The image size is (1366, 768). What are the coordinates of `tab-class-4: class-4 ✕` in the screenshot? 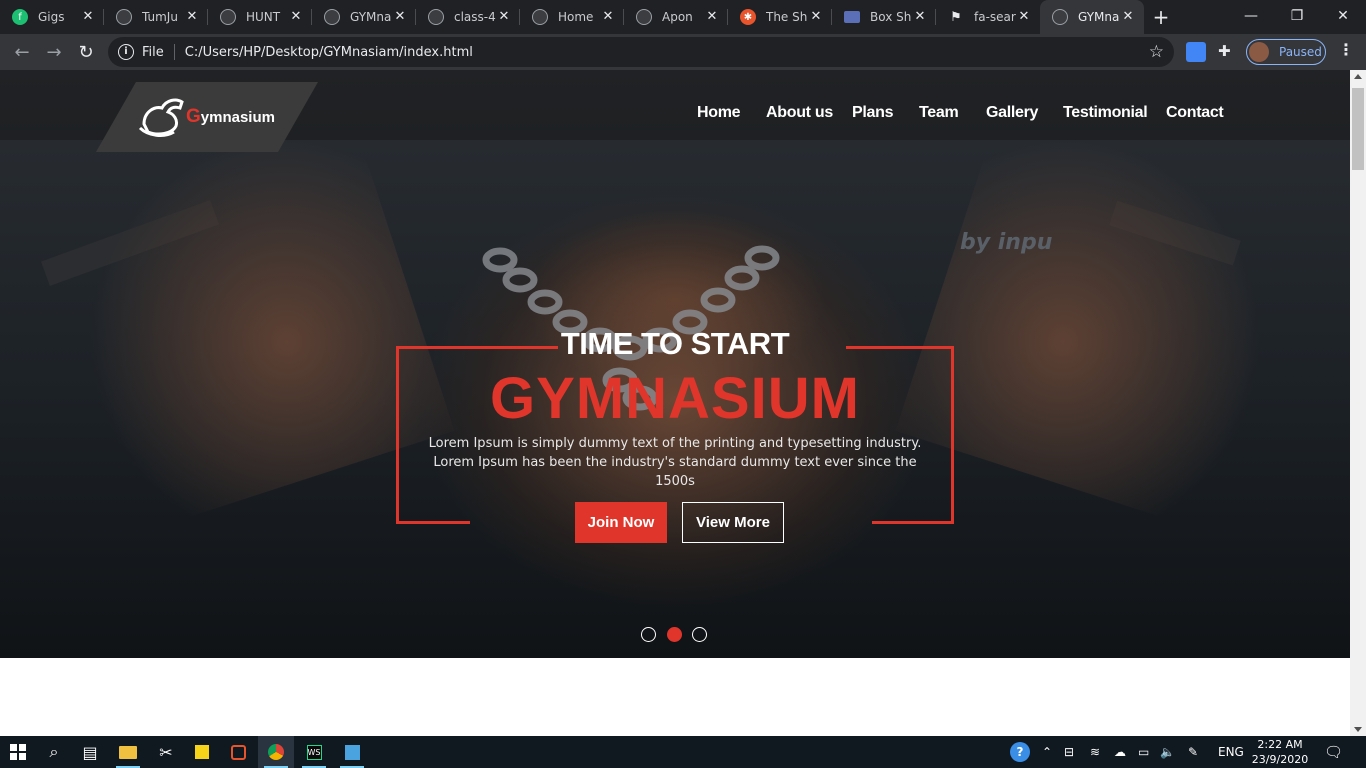 It's located at (468, 17).